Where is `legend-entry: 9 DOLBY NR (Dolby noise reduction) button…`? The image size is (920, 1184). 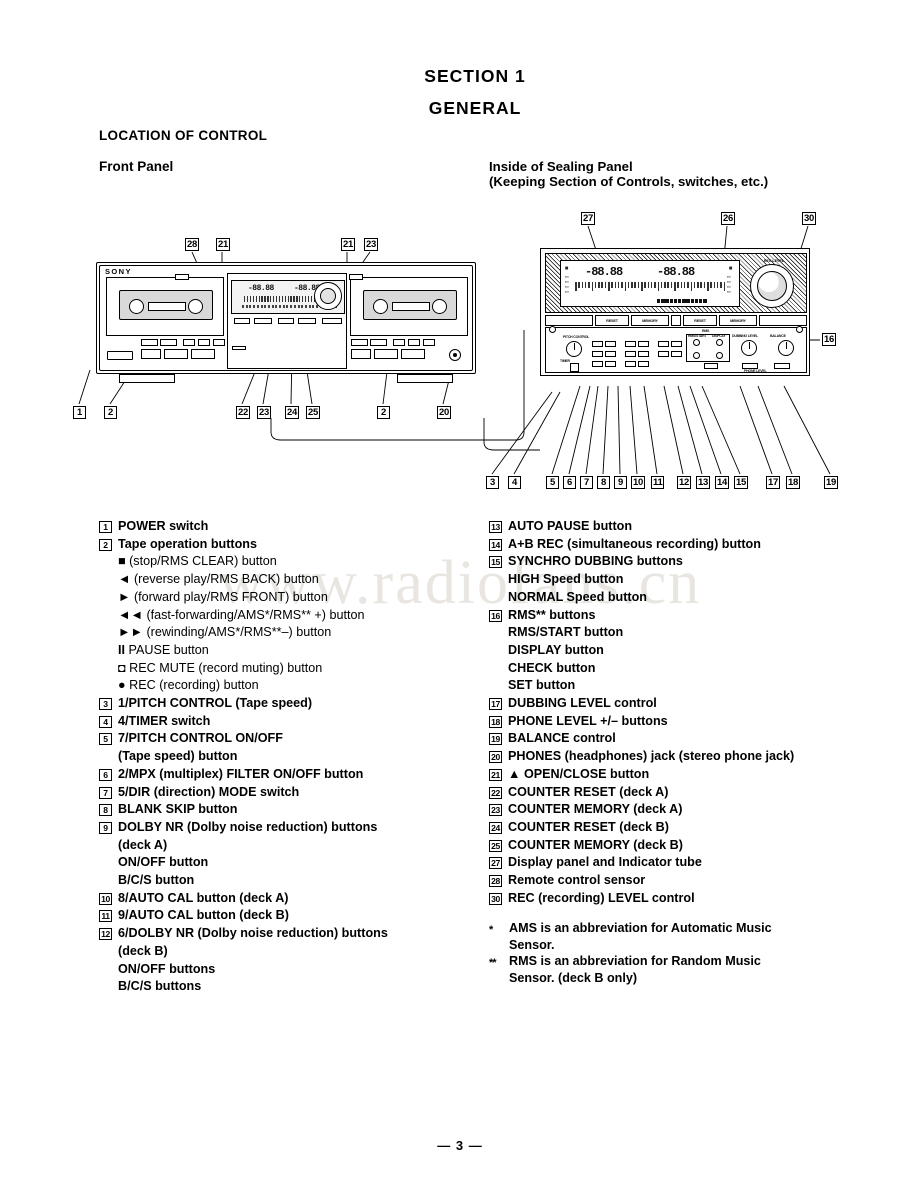 legend-entry: 9 DOLBY NR (Dolby noise reduction) button… is located at coordinates (284, 828).